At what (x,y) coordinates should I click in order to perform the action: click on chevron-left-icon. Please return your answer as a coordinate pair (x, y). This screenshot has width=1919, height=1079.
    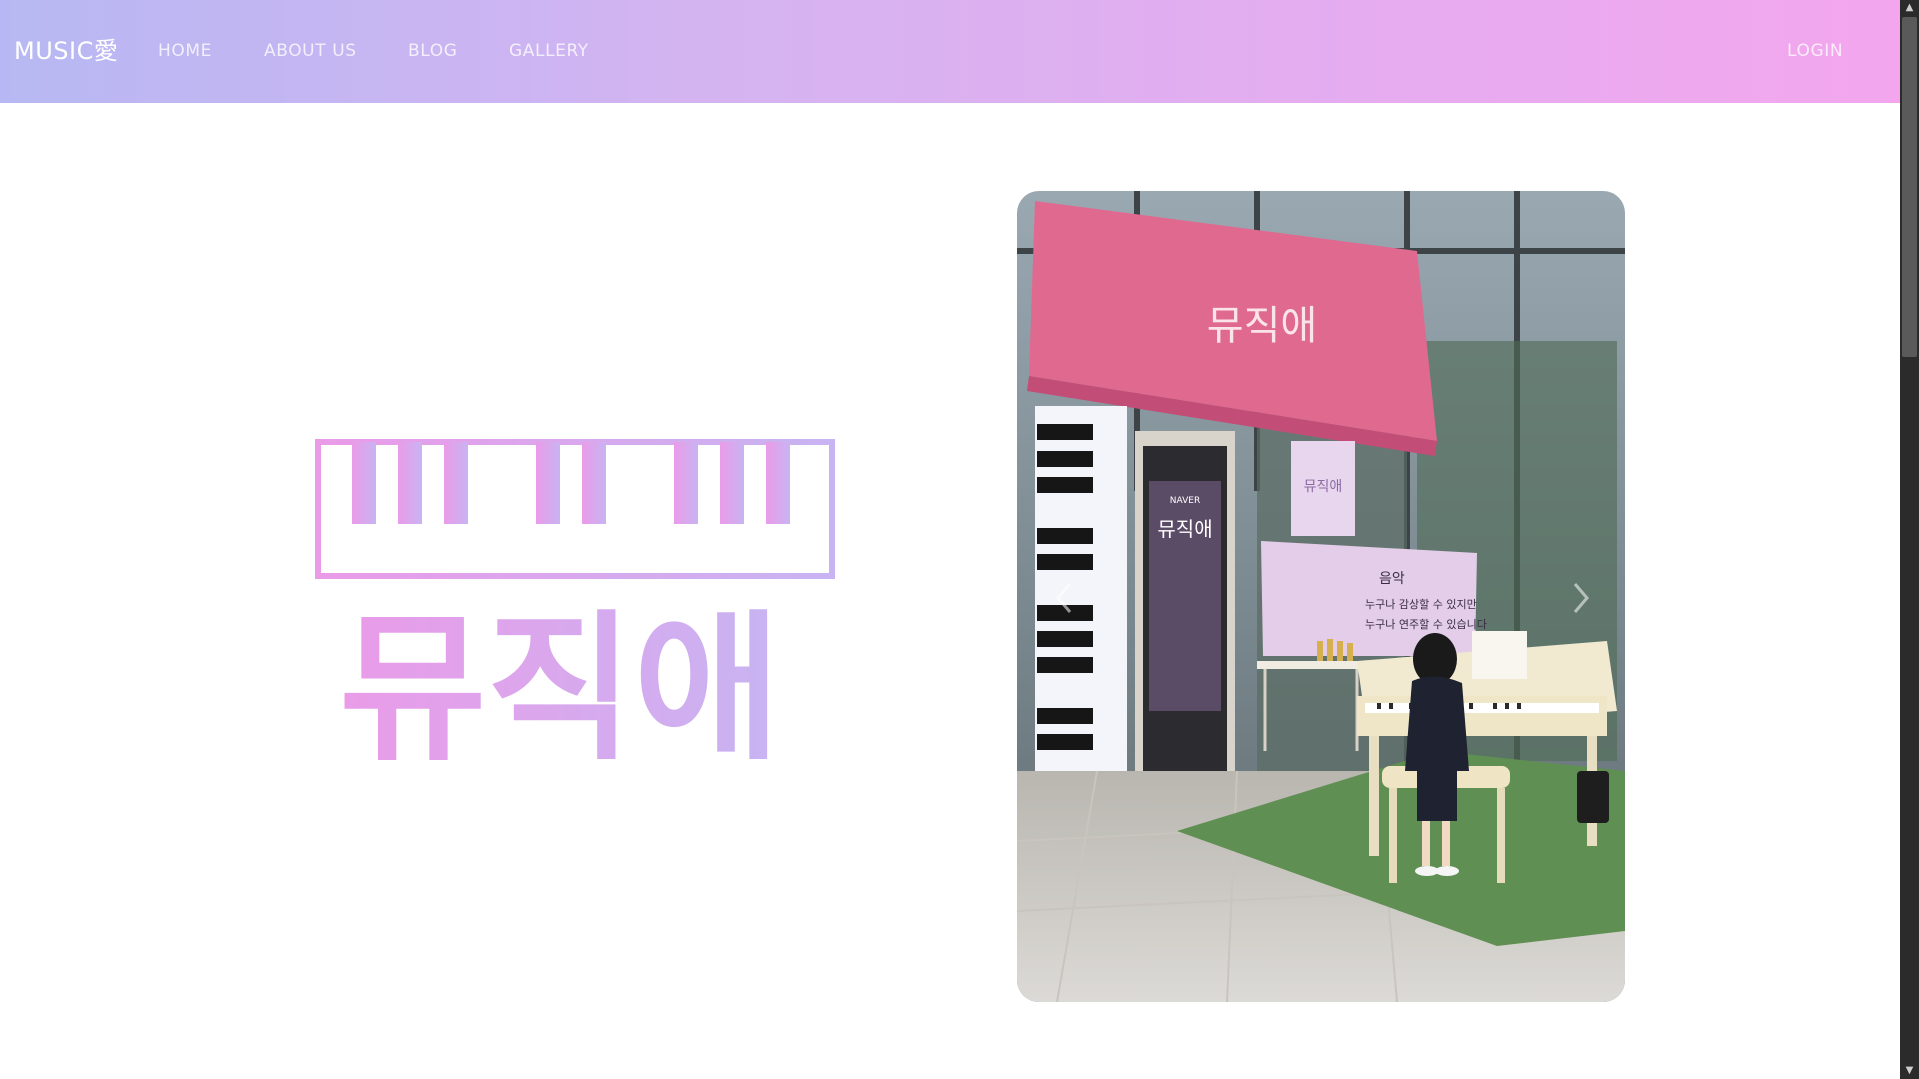
    Looking at the image, I should click on (1064, 598).